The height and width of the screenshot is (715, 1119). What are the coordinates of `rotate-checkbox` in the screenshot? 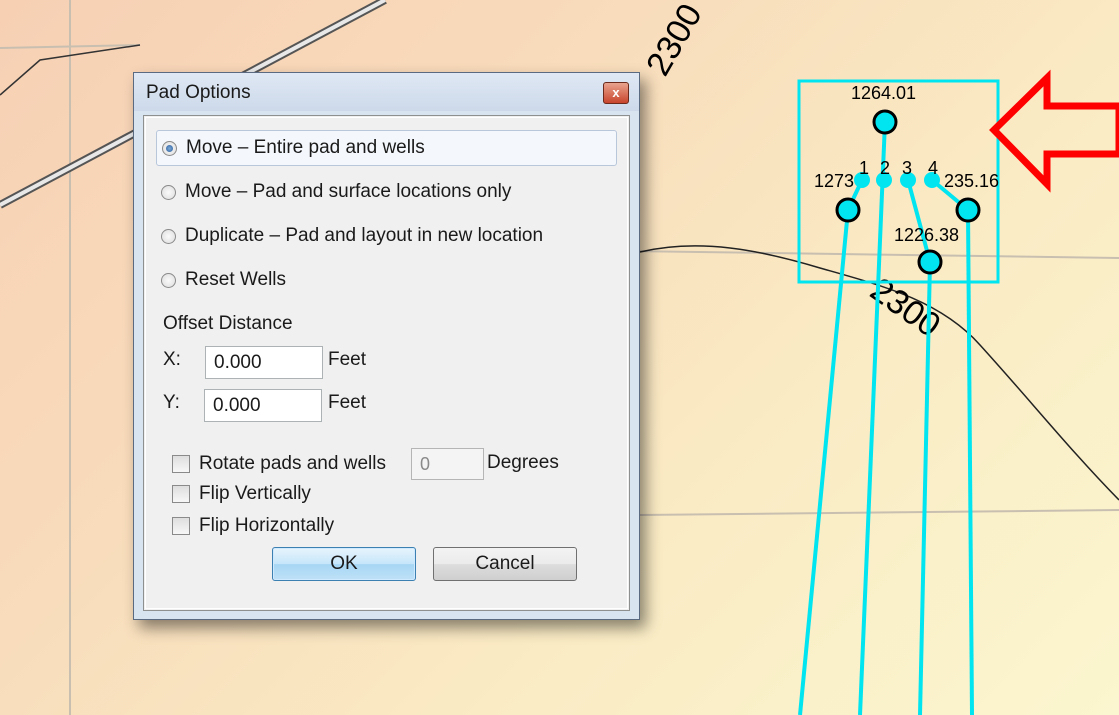 It's located at (181, 464).